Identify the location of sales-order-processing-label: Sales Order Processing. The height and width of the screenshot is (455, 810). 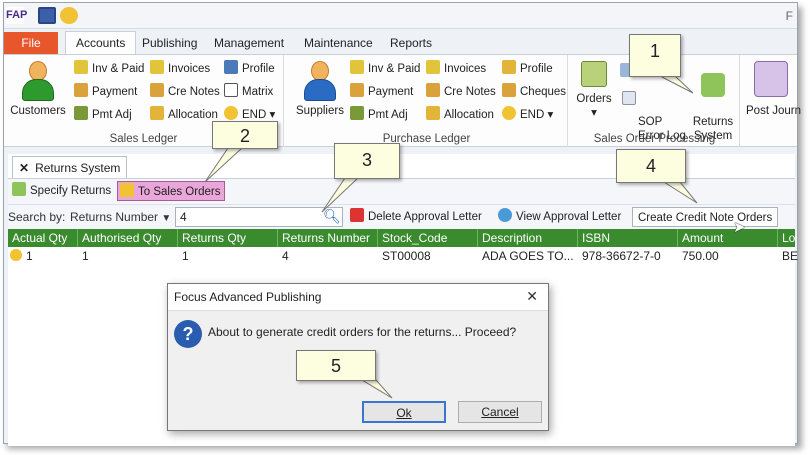
(654, 139).